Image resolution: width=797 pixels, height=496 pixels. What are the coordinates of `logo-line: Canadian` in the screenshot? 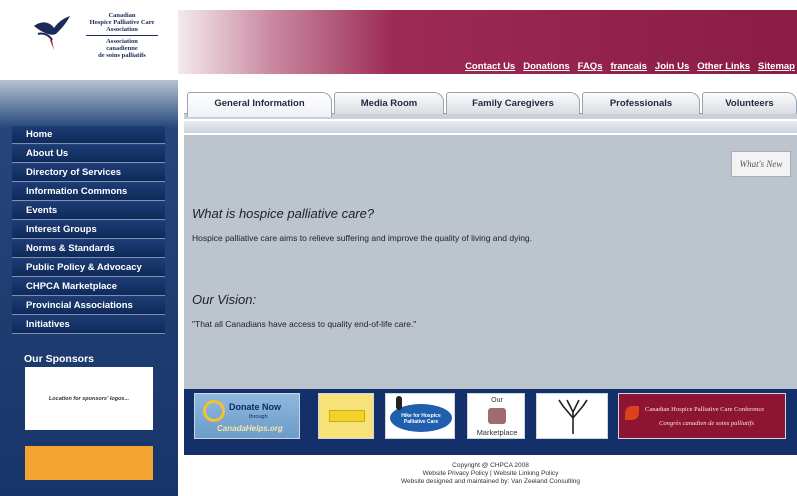 It's located at (122, 15).